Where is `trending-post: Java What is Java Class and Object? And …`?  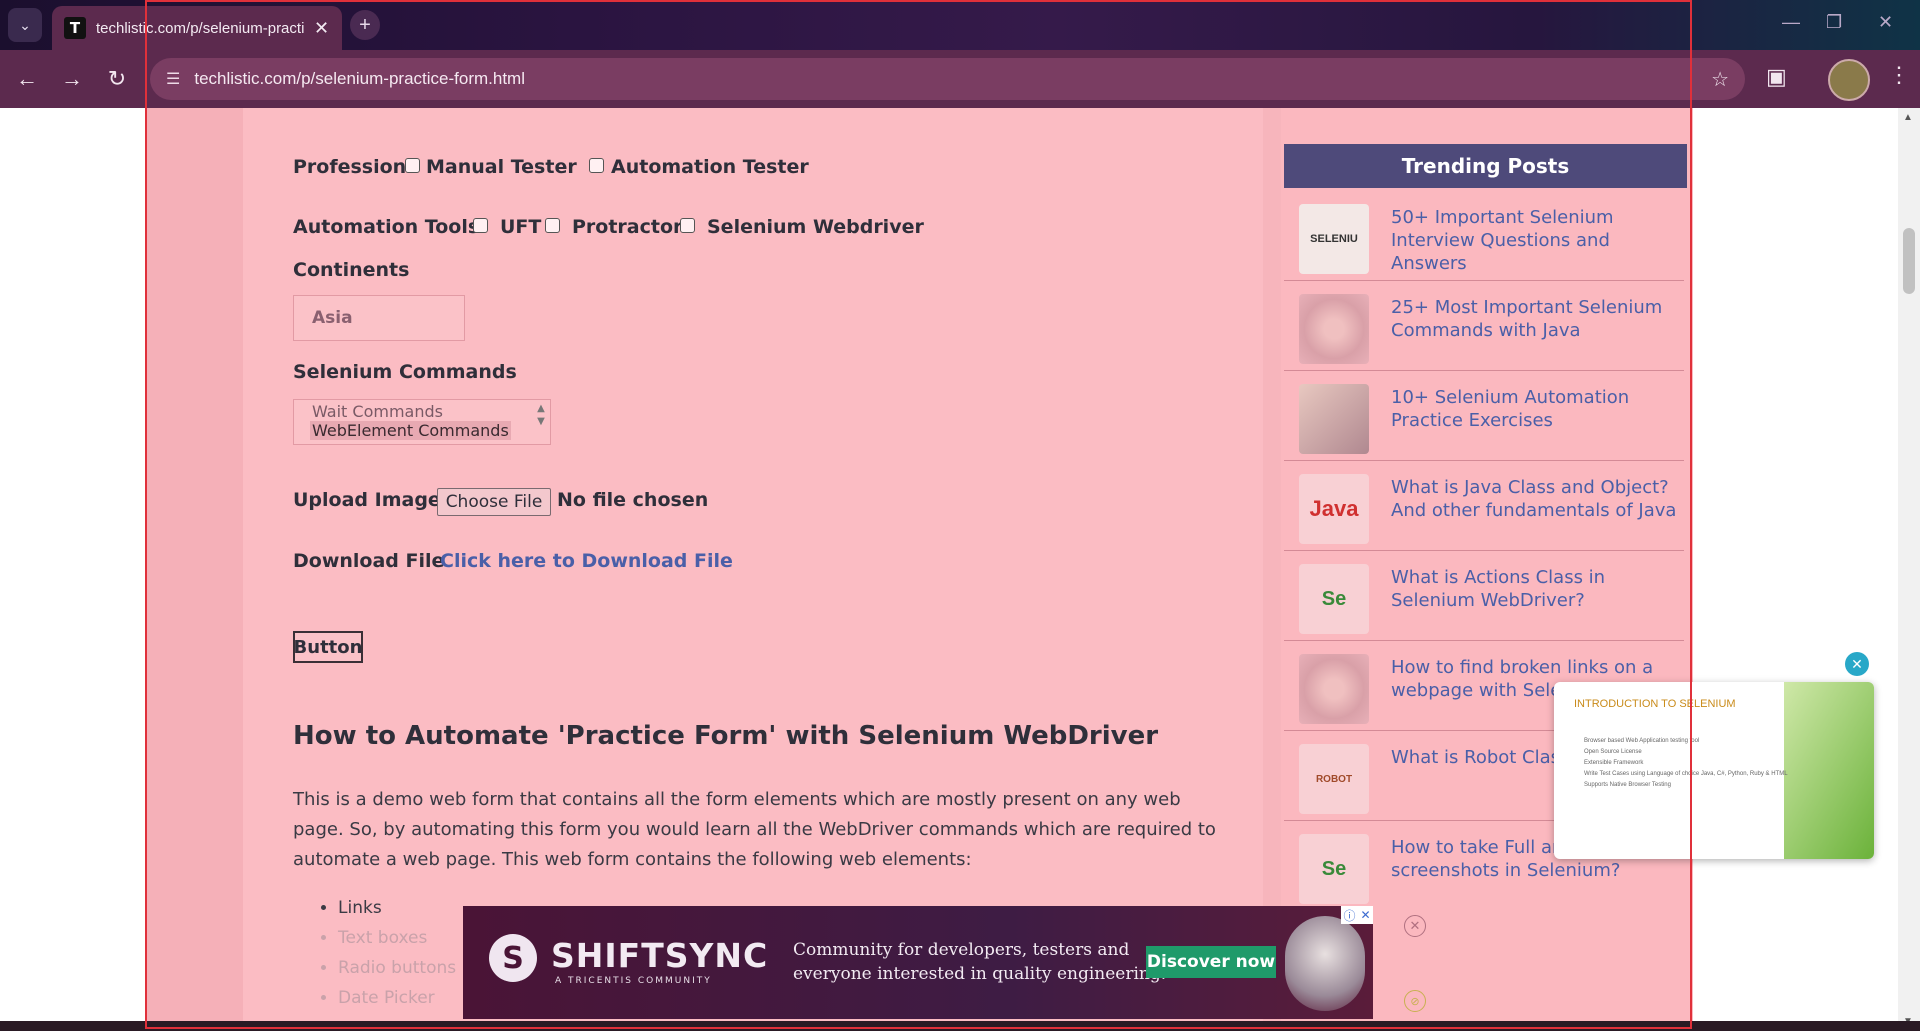
trending-post: Java What is Java Class and Object? And … is located at coordinates (1484, 506).